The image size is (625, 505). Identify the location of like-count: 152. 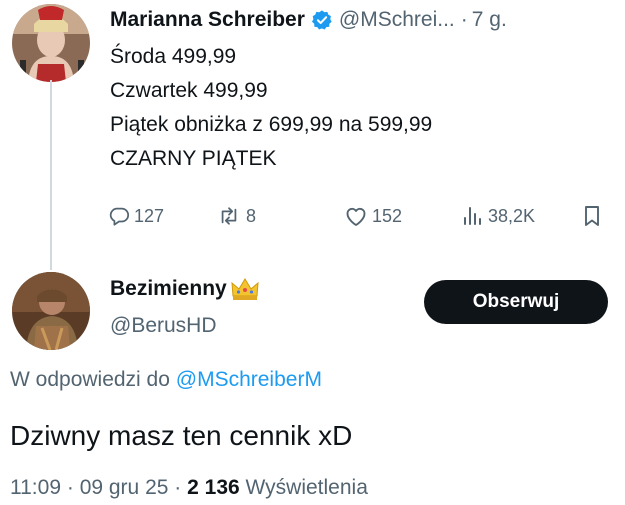
(387, 215).